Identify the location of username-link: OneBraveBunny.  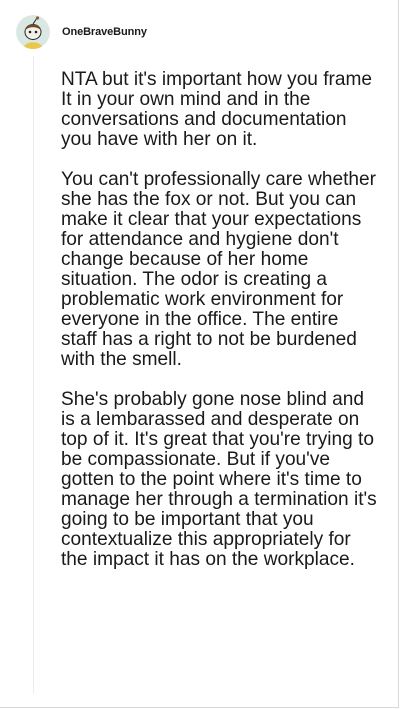
(104, 32).